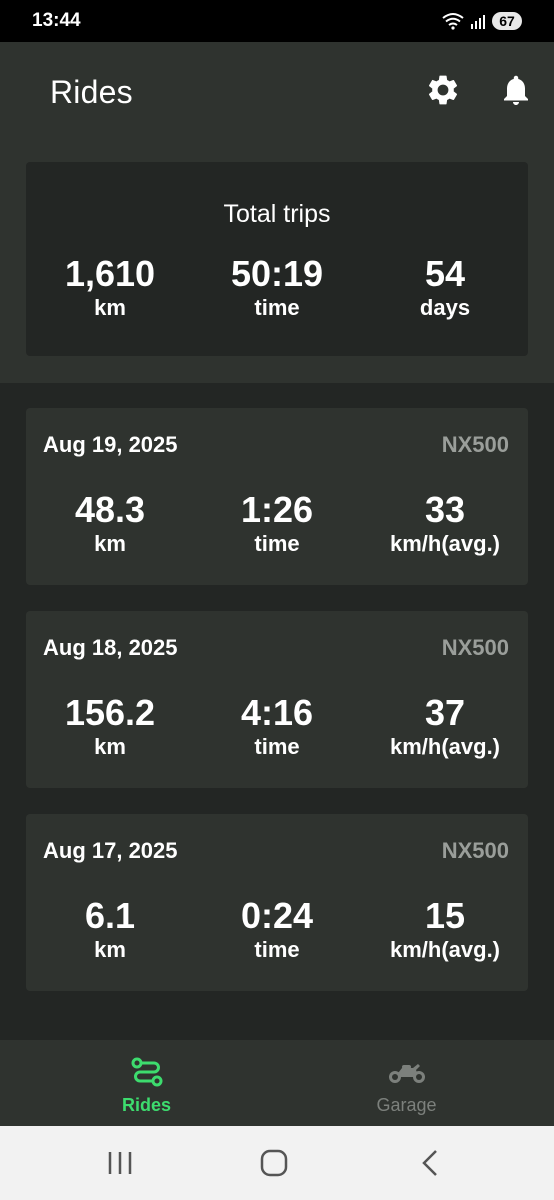 This screenshot has height=1200, width=554. I want to click on bell-icon, so click(516, 90).